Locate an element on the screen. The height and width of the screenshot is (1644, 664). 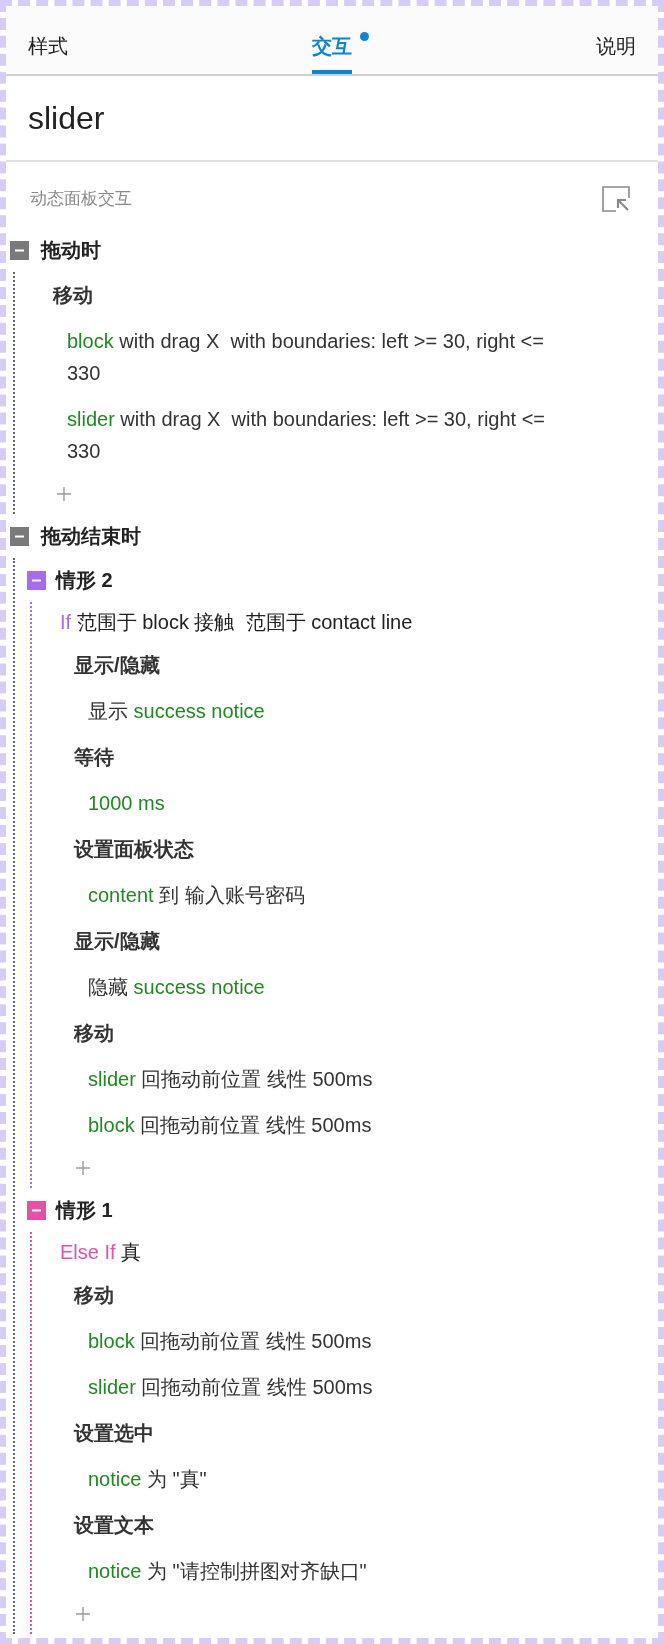
action-name: 设置选中 is located at coordinates (114, 1433).